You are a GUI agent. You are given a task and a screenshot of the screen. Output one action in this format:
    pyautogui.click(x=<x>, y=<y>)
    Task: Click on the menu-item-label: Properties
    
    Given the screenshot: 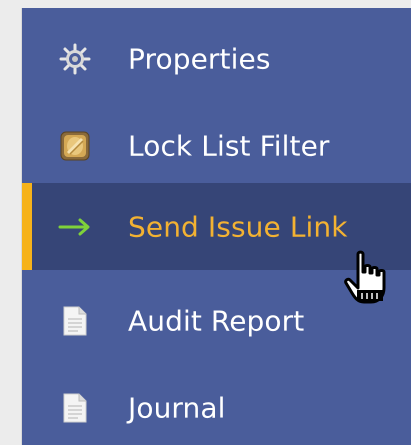 What is the action you would take?
    pyautogui.click(x=199, y=58)
    